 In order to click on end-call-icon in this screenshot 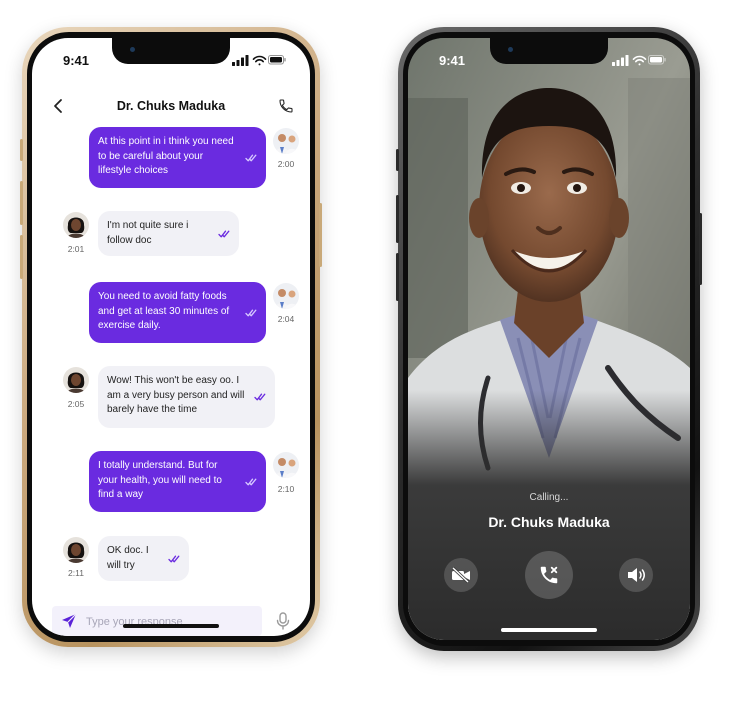, I will do `click(549, 575)`.